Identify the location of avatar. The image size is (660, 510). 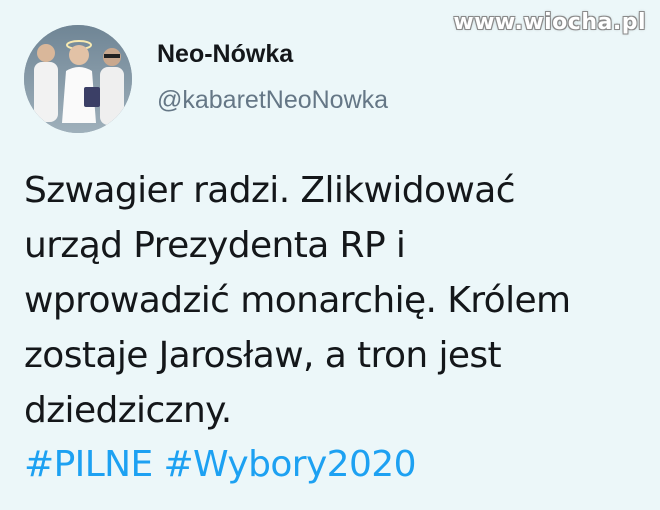
(78, 79).